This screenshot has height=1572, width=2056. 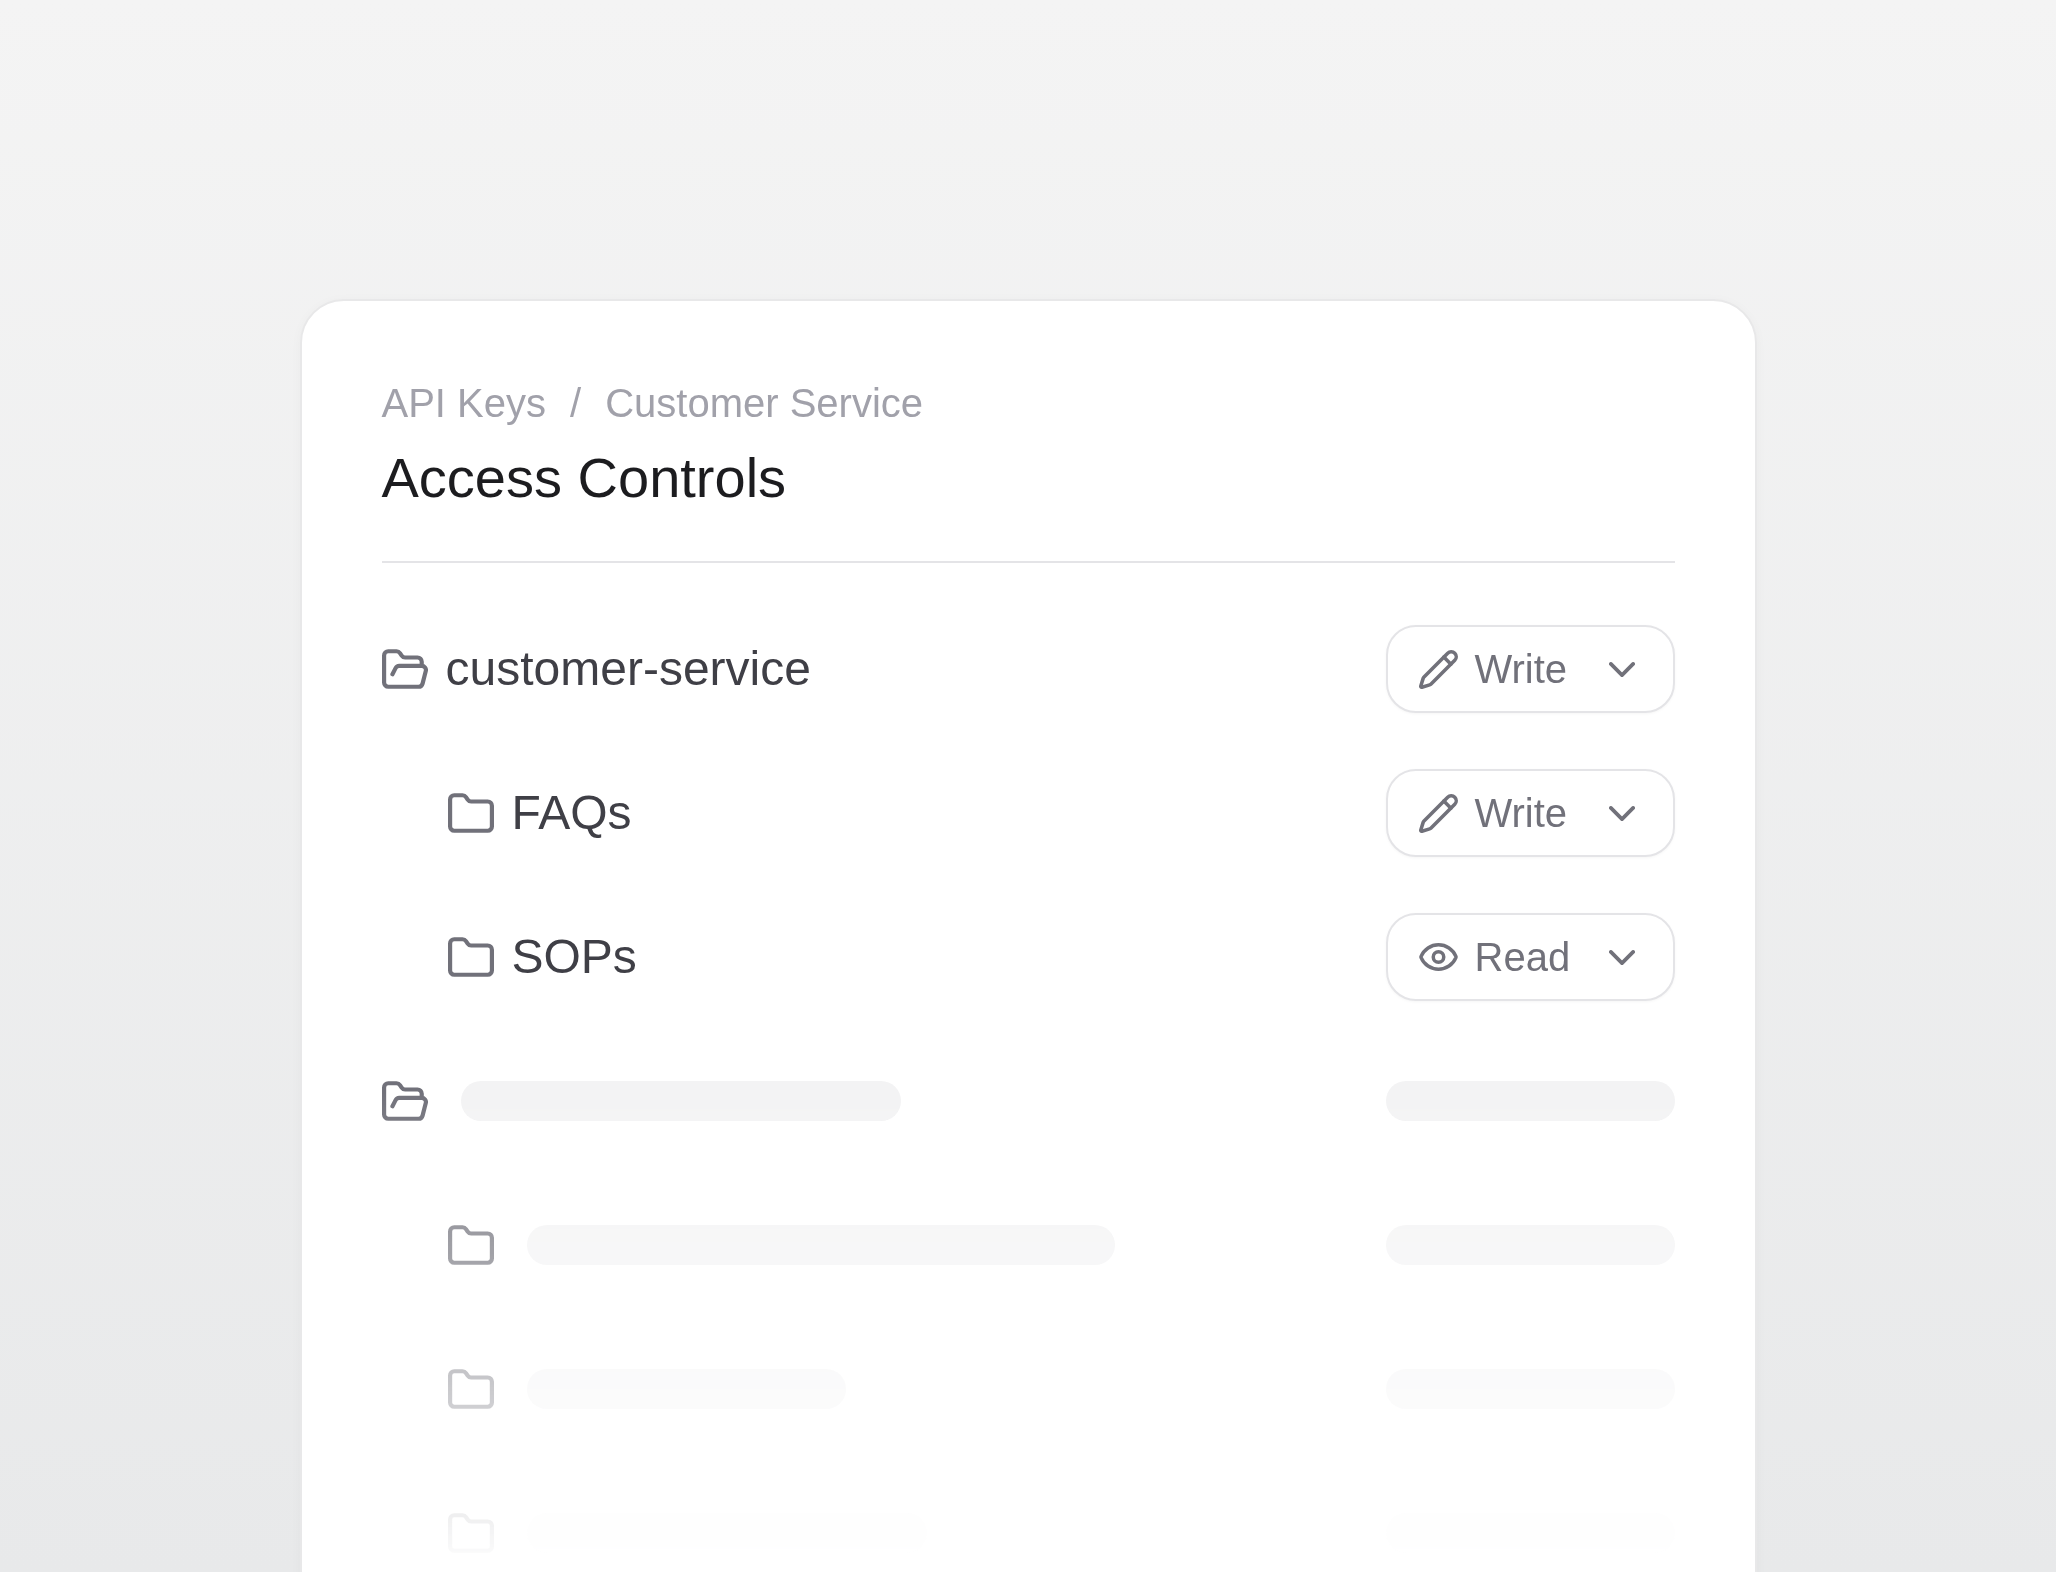 What do you see at coordinates (584, 478) in the screenshot?
I see `page-title: Access Controls` at bounding box center [584, 478].